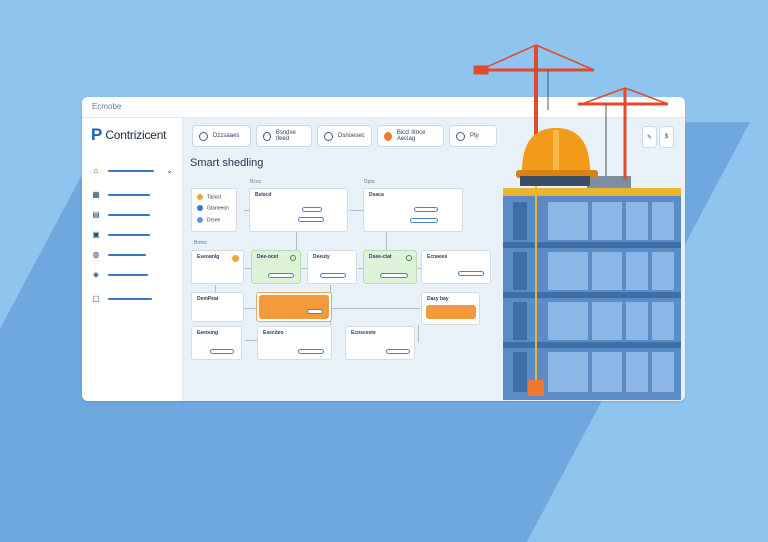 The height and width of the screenshot is (542, 768). What do you see at coordinates (380, 257) in the screenshot?
I see `task-card-title: Dsee-ctat` at bounding box center [380, 257].